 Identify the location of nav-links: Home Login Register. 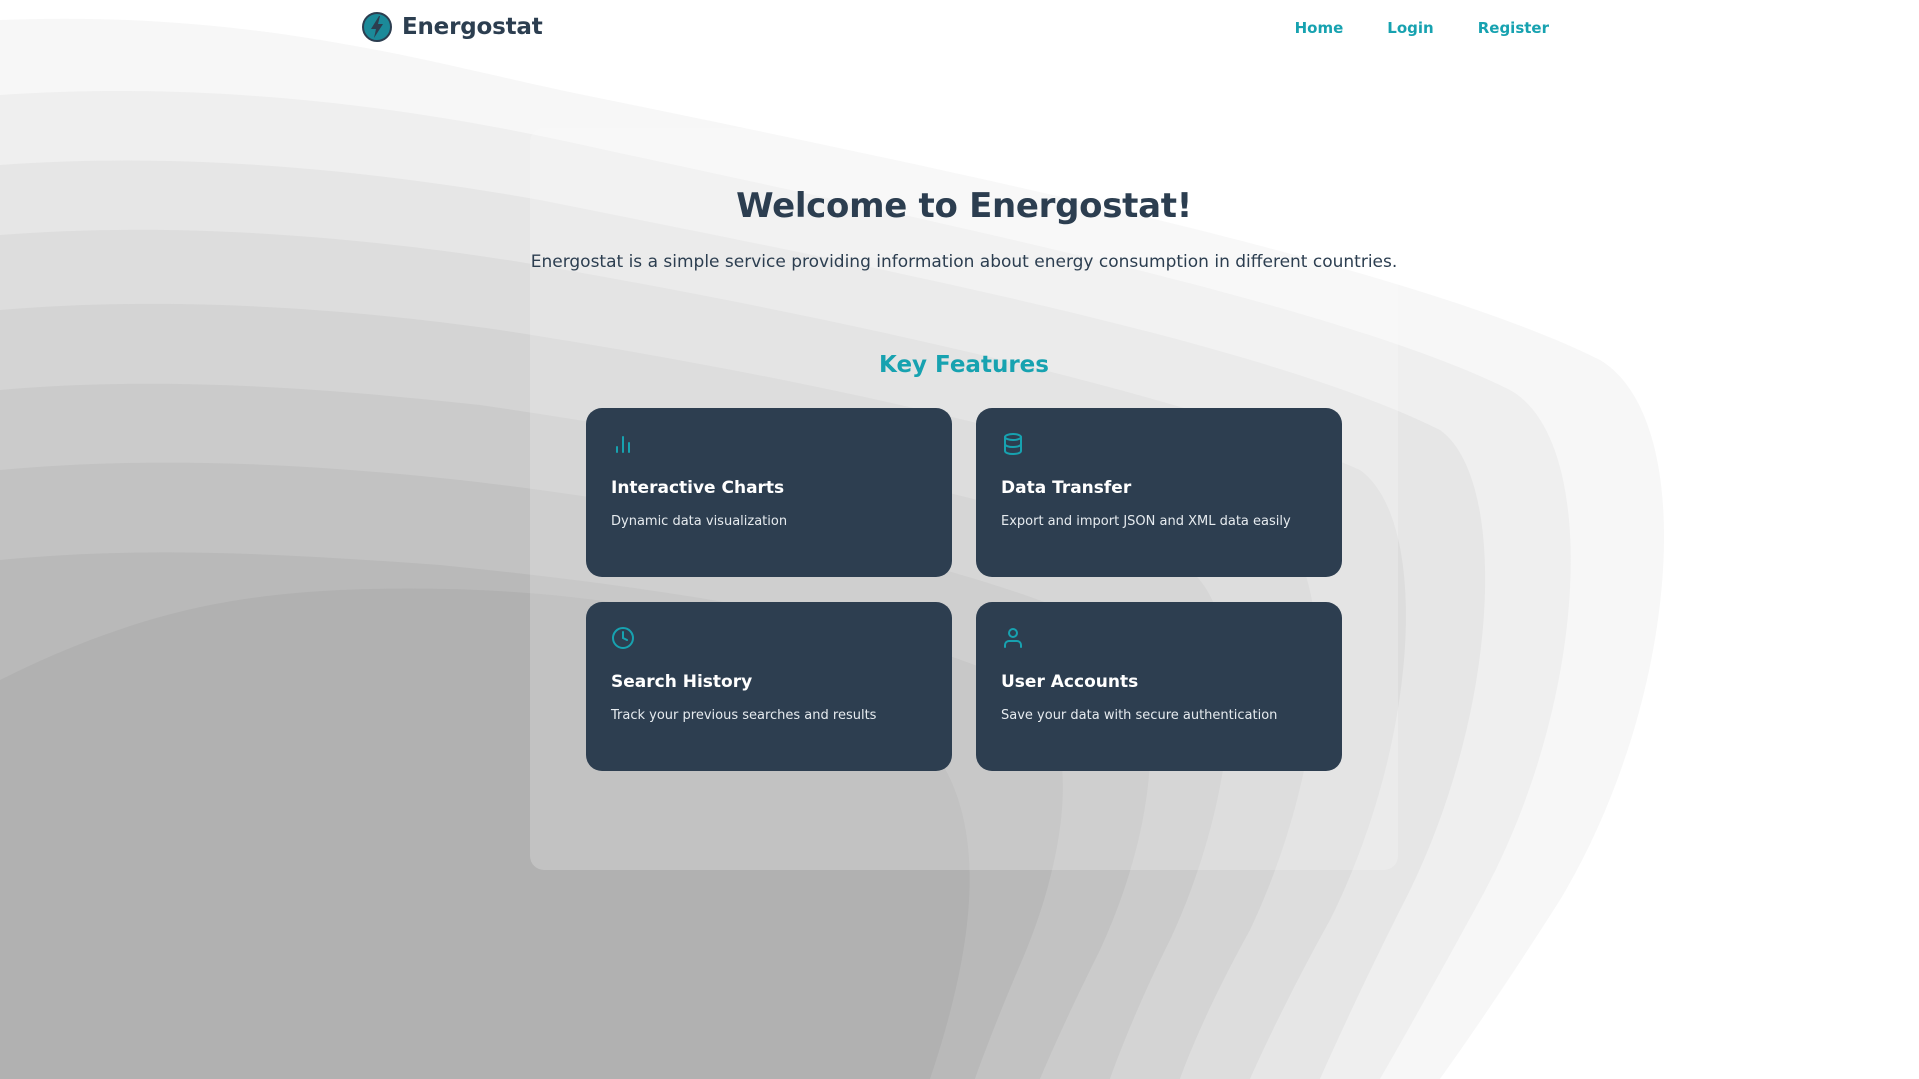
(1422, 28).